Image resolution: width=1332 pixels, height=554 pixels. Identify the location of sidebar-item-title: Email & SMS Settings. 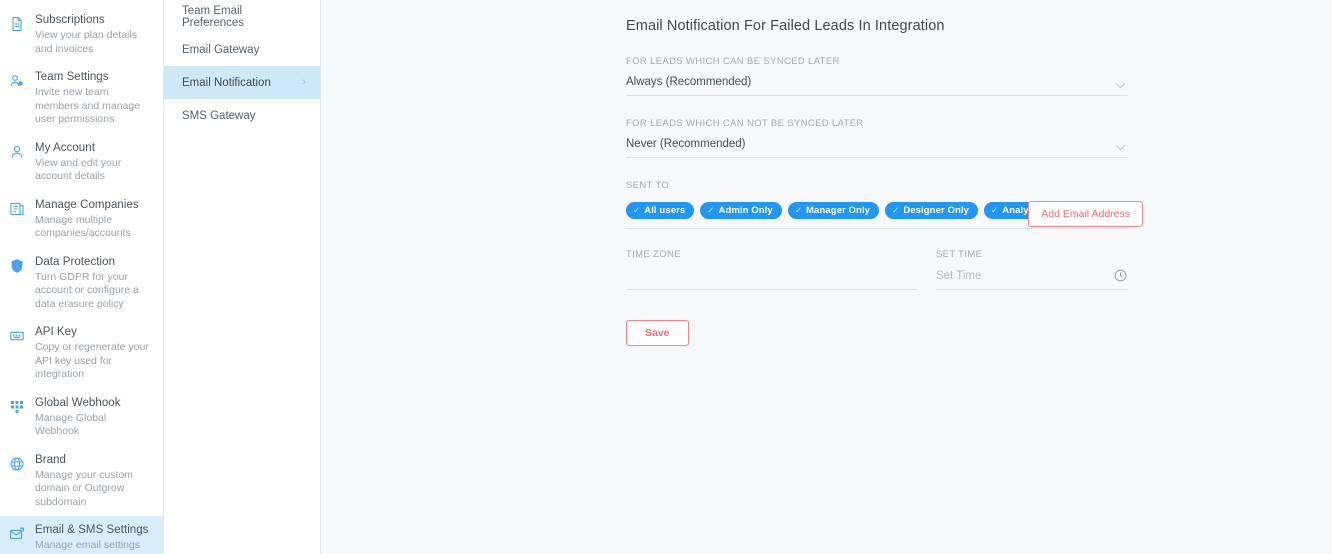
(92, 530).